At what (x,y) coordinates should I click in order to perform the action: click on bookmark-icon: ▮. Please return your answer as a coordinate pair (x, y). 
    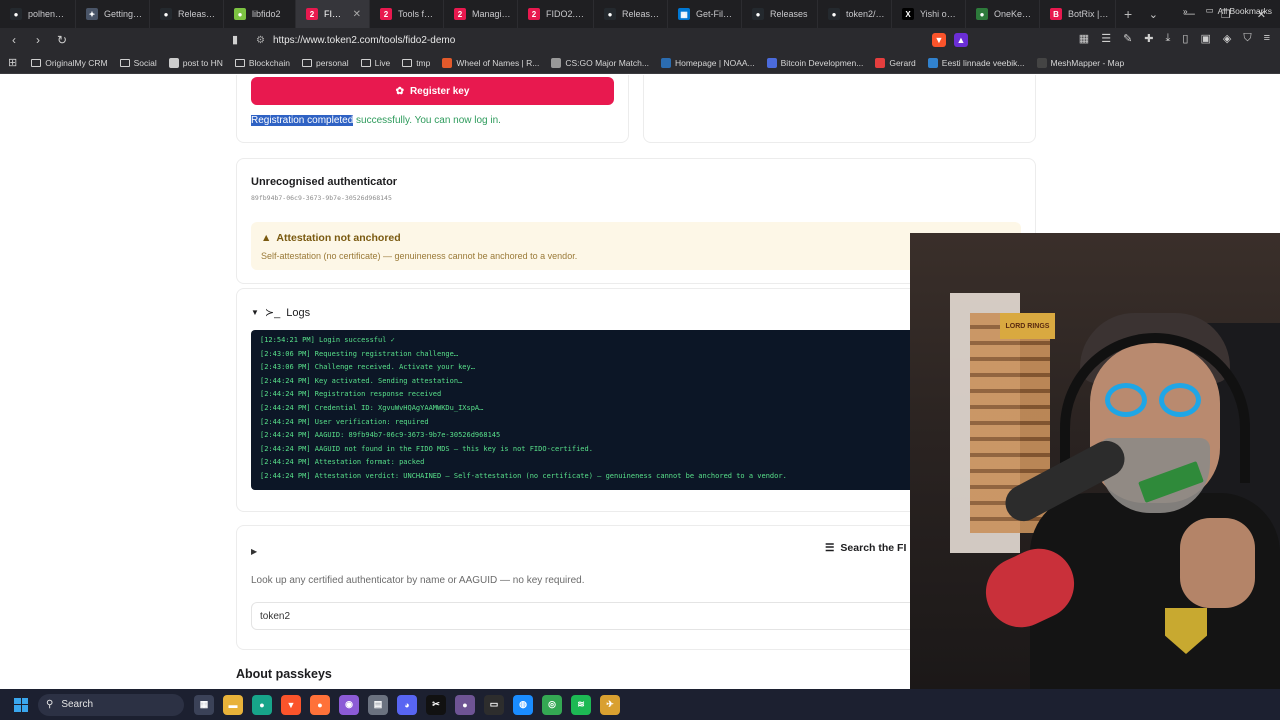
    Looking at the image, I should click on (235, 39).